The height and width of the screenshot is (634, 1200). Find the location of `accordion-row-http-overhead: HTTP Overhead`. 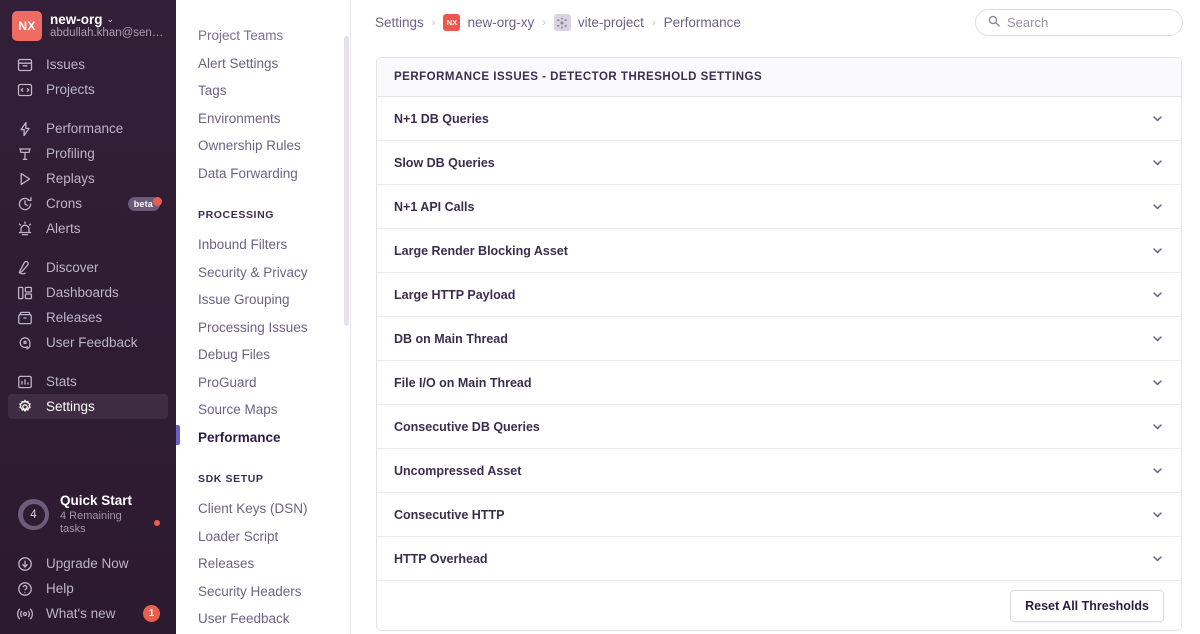

accordion-row-http-overhead: HTTP Overhead is located at coordinates (779, 559).